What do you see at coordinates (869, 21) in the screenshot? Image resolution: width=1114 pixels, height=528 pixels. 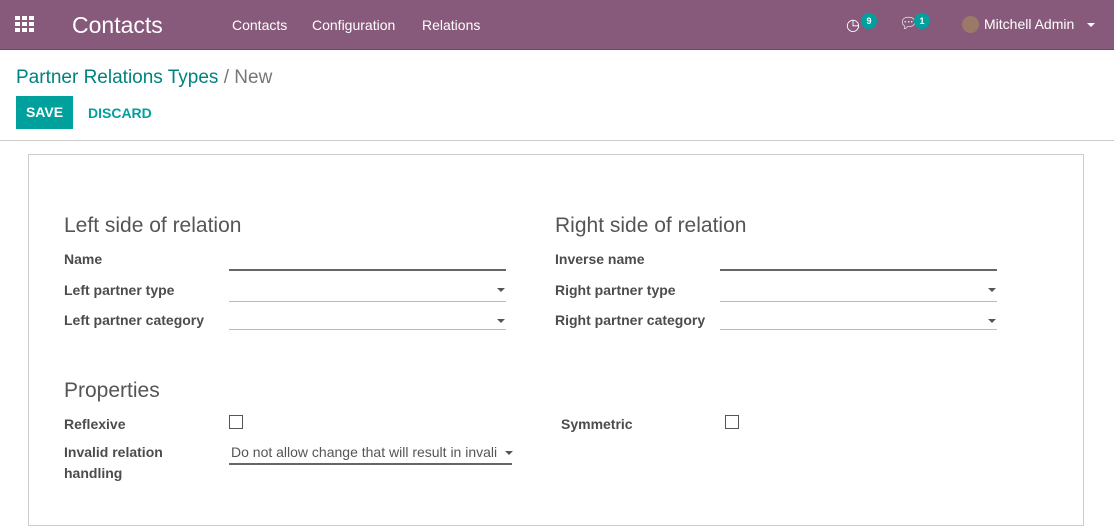 I see `activity-badge: 9` at bounding box center [869, 21].